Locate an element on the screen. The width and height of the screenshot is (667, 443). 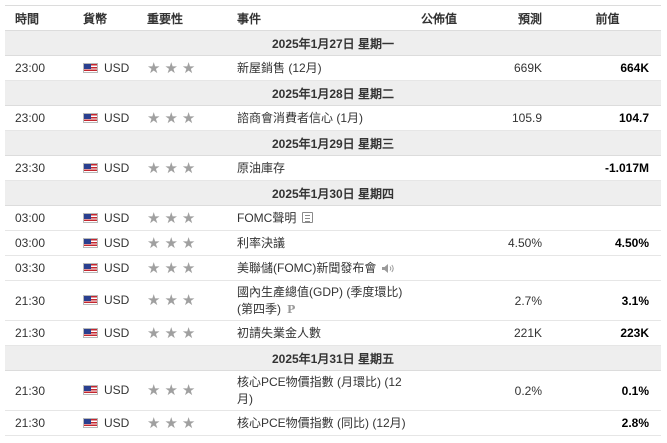
event-row: 03:00 USD ★★★ FOMC聲明 is located at coordinates (333, 218).